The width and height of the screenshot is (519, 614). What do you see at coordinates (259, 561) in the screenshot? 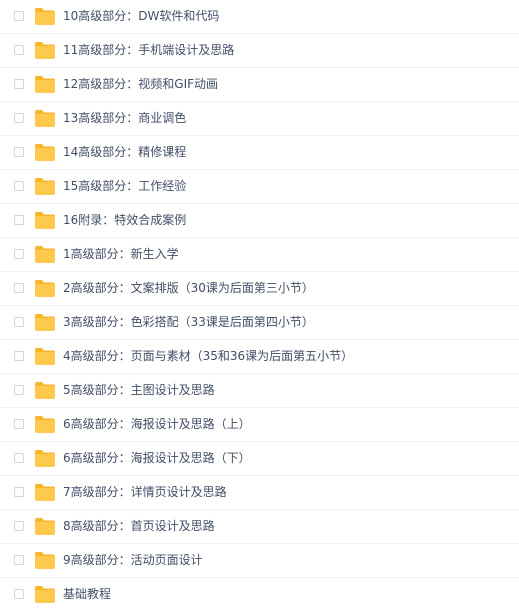
I see `folder-row: 9高级部分：活动页面设计` at bounding box center [259, 561].